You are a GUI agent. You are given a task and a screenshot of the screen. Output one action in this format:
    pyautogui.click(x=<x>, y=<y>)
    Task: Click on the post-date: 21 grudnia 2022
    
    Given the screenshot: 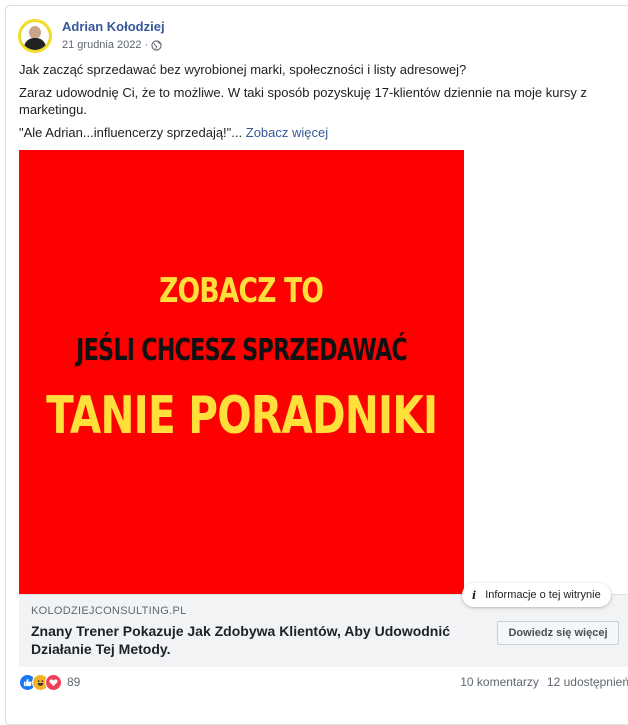 What is the action you would take?
    pyautogui.click(x=102, y=45)
    